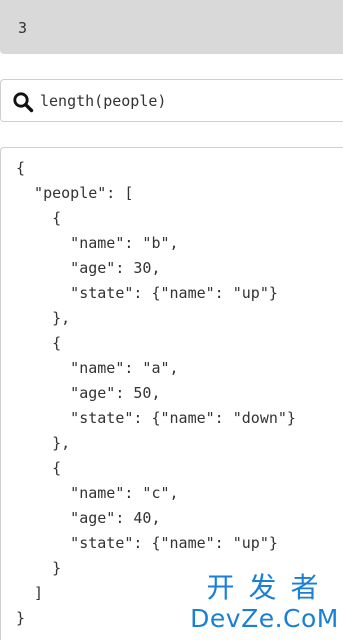 Image resolution: width=343 pixels, height=640 pixels. Describe the element at coordinates (75, 193) in the screenshot. I see `json-line: "people": [` at that location.